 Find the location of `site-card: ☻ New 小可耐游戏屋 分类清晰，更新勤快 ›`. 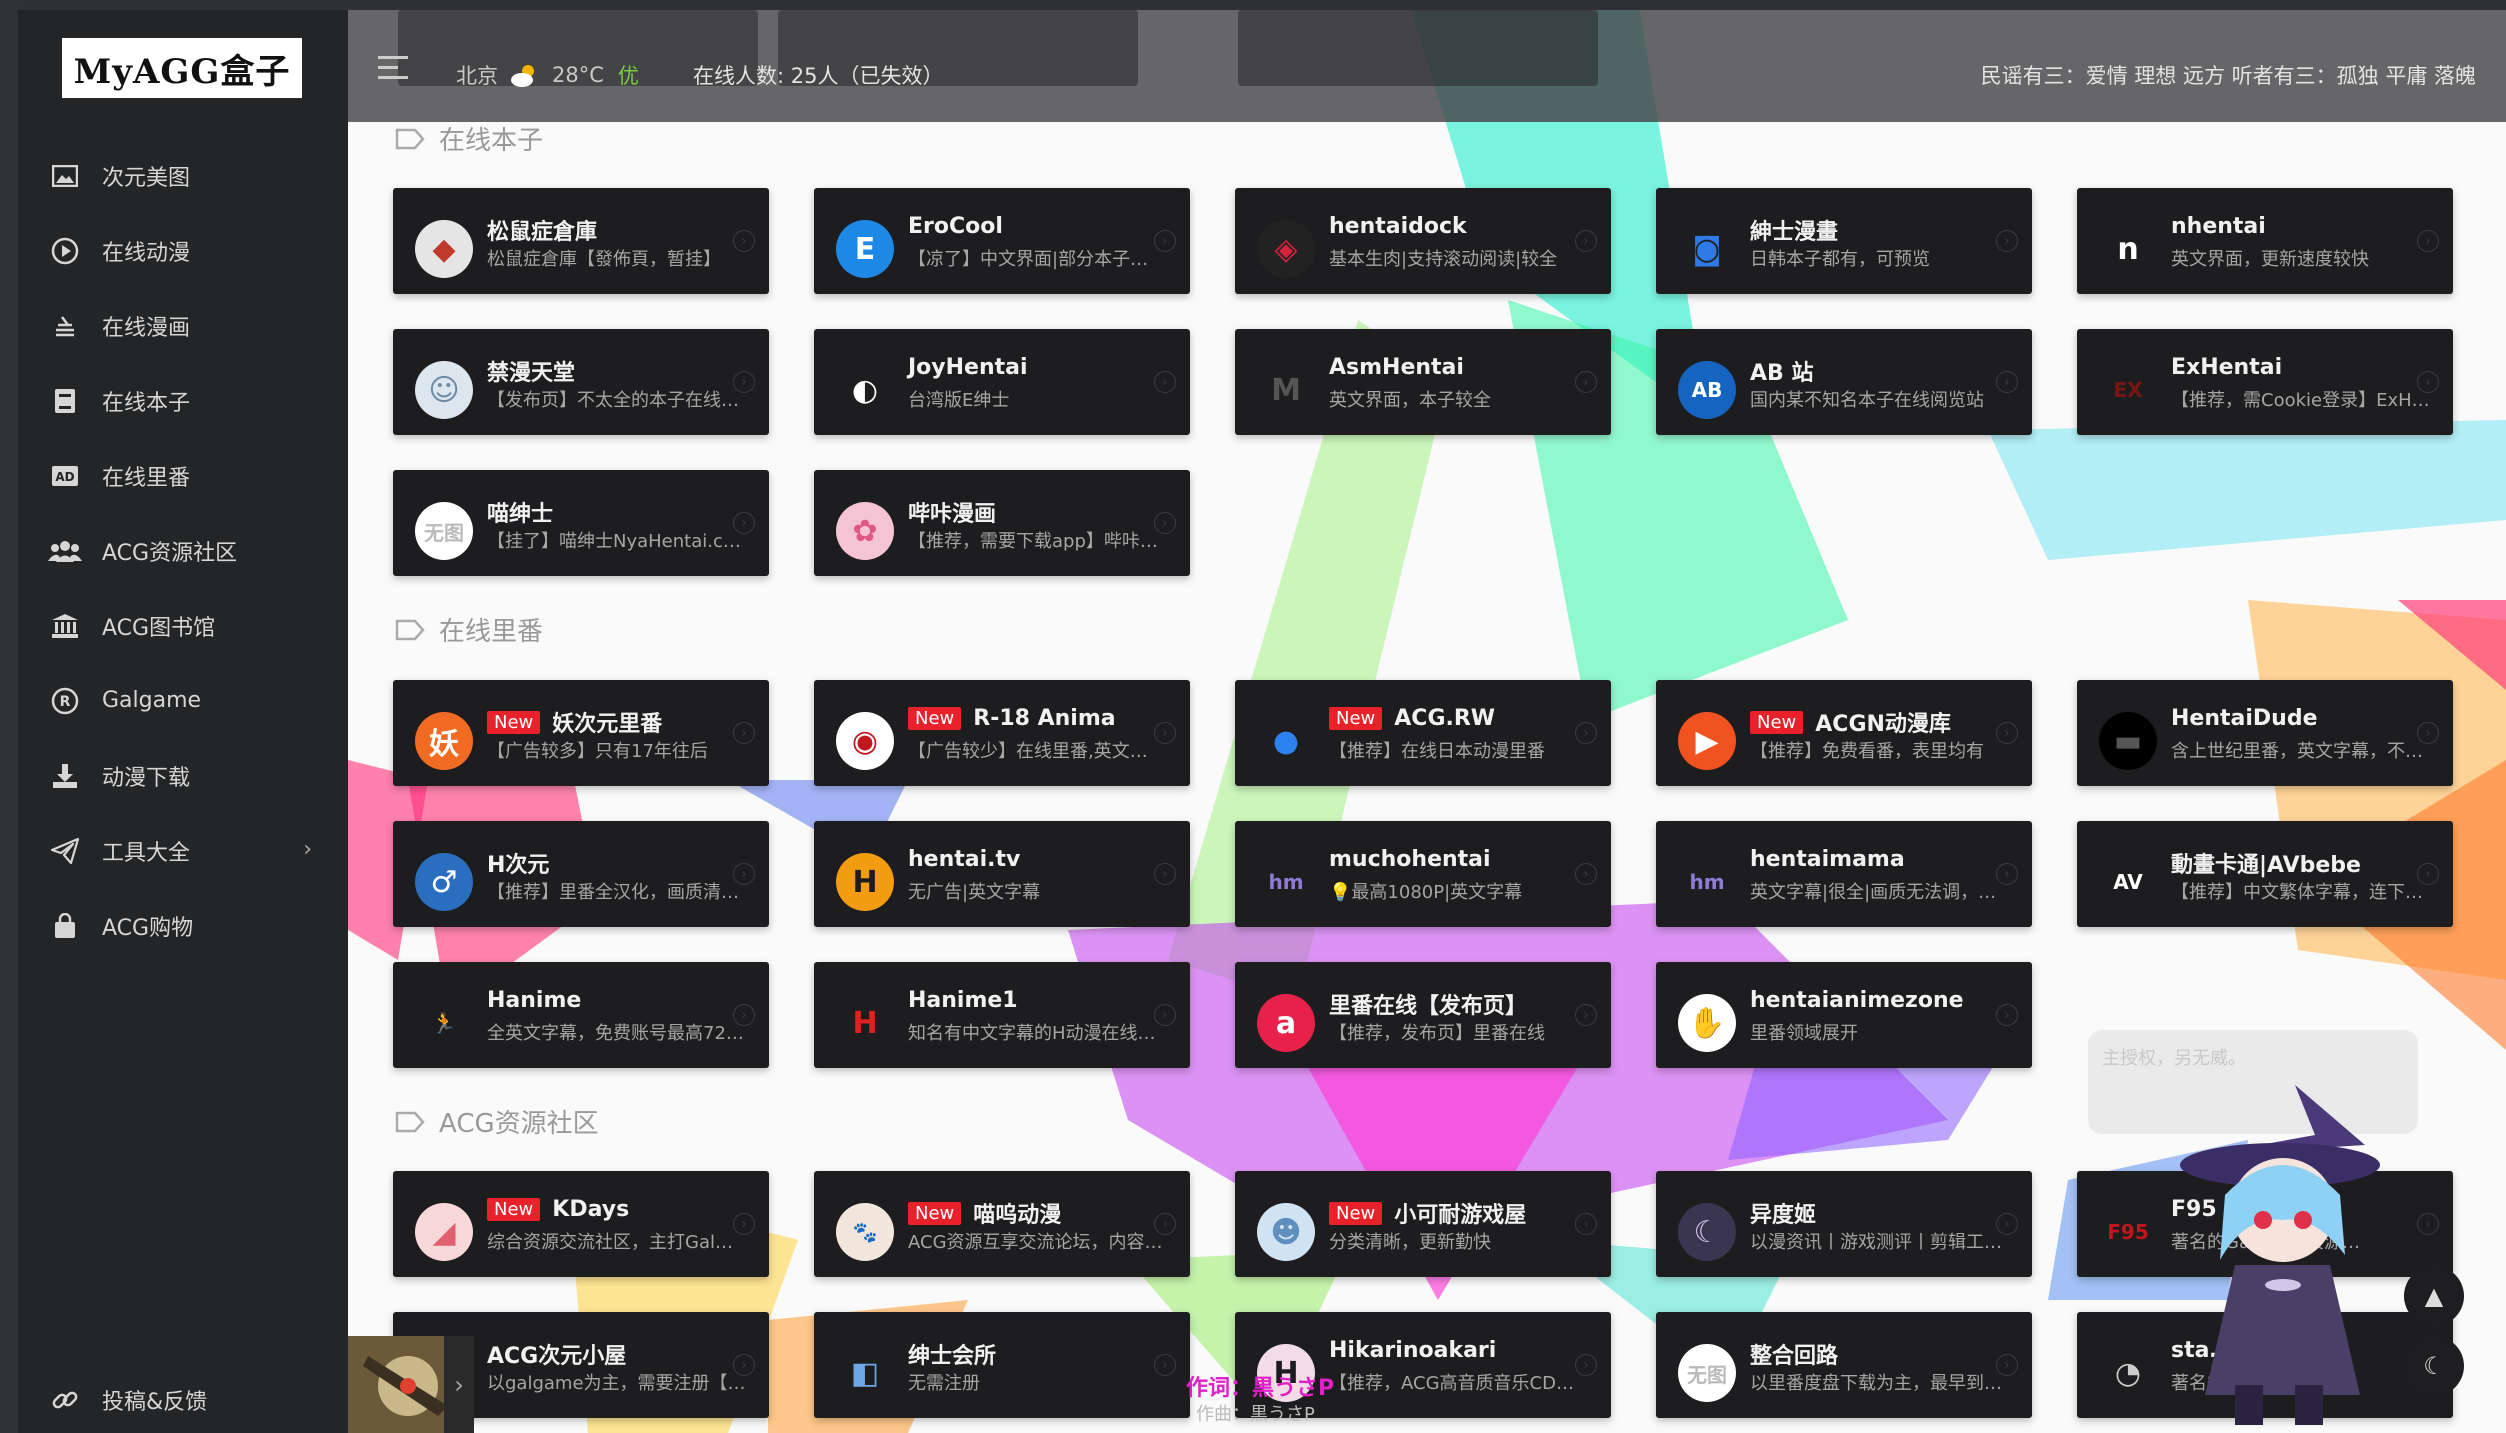

site-card: ☻ New 小可耐游戏屋 分类清晰，更新勤快 › is located at coordinates (1423, 1224).